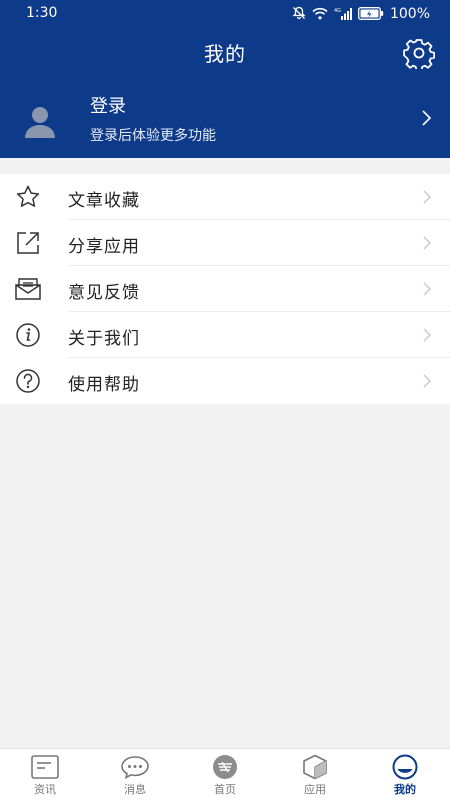 The image size is (450, 800). What do you see at coordinates (45, 767) in the screenshot?
I see `news-icon` at bounding box center [45, 767].